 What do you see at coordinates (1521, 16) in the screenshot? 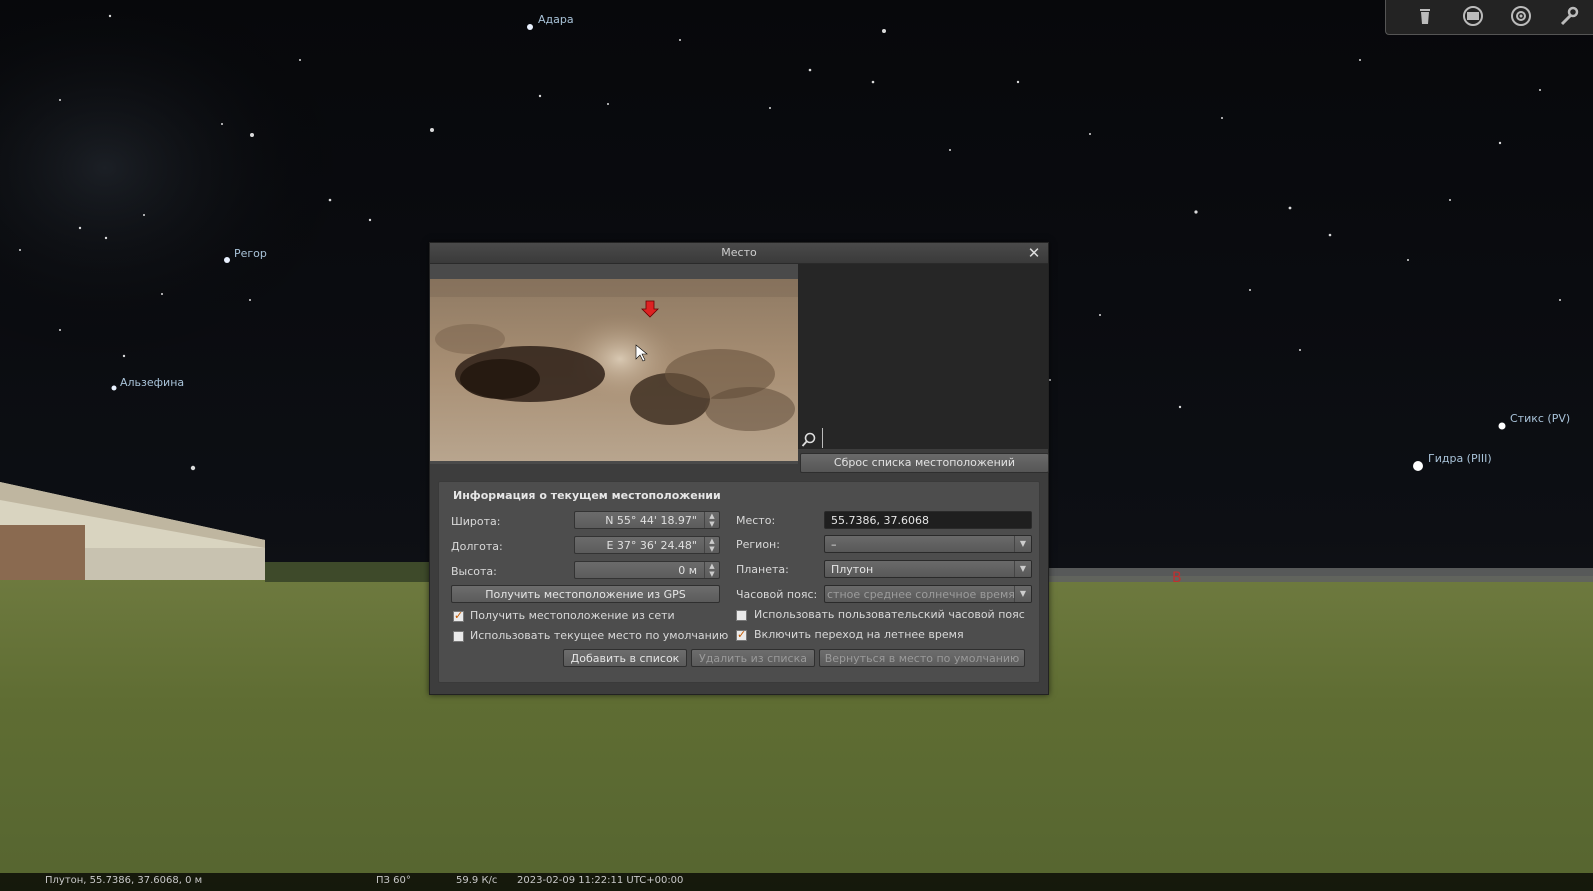
I see `target-icon` at bounding box center [1521, 16].